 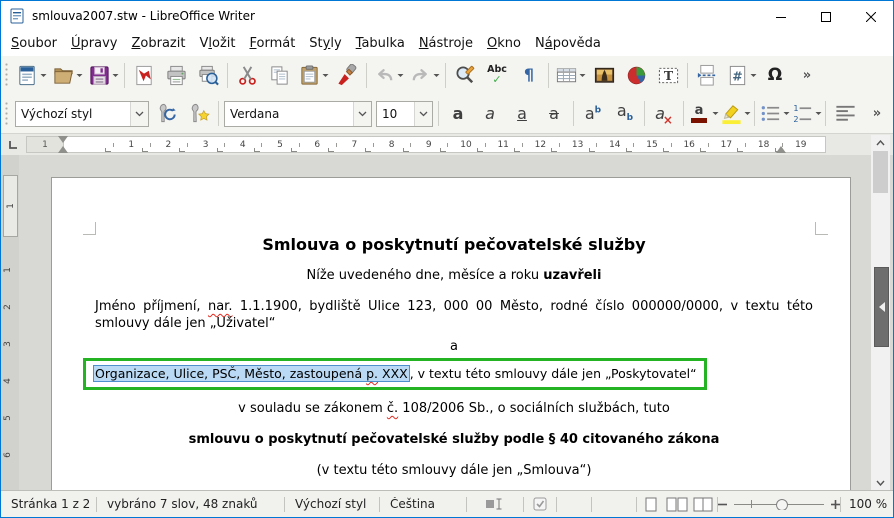 What do you see at coordinates (806, 114) in the screenshot?
I see `numbered-list-button: 12` at bounding box center [806, 114].